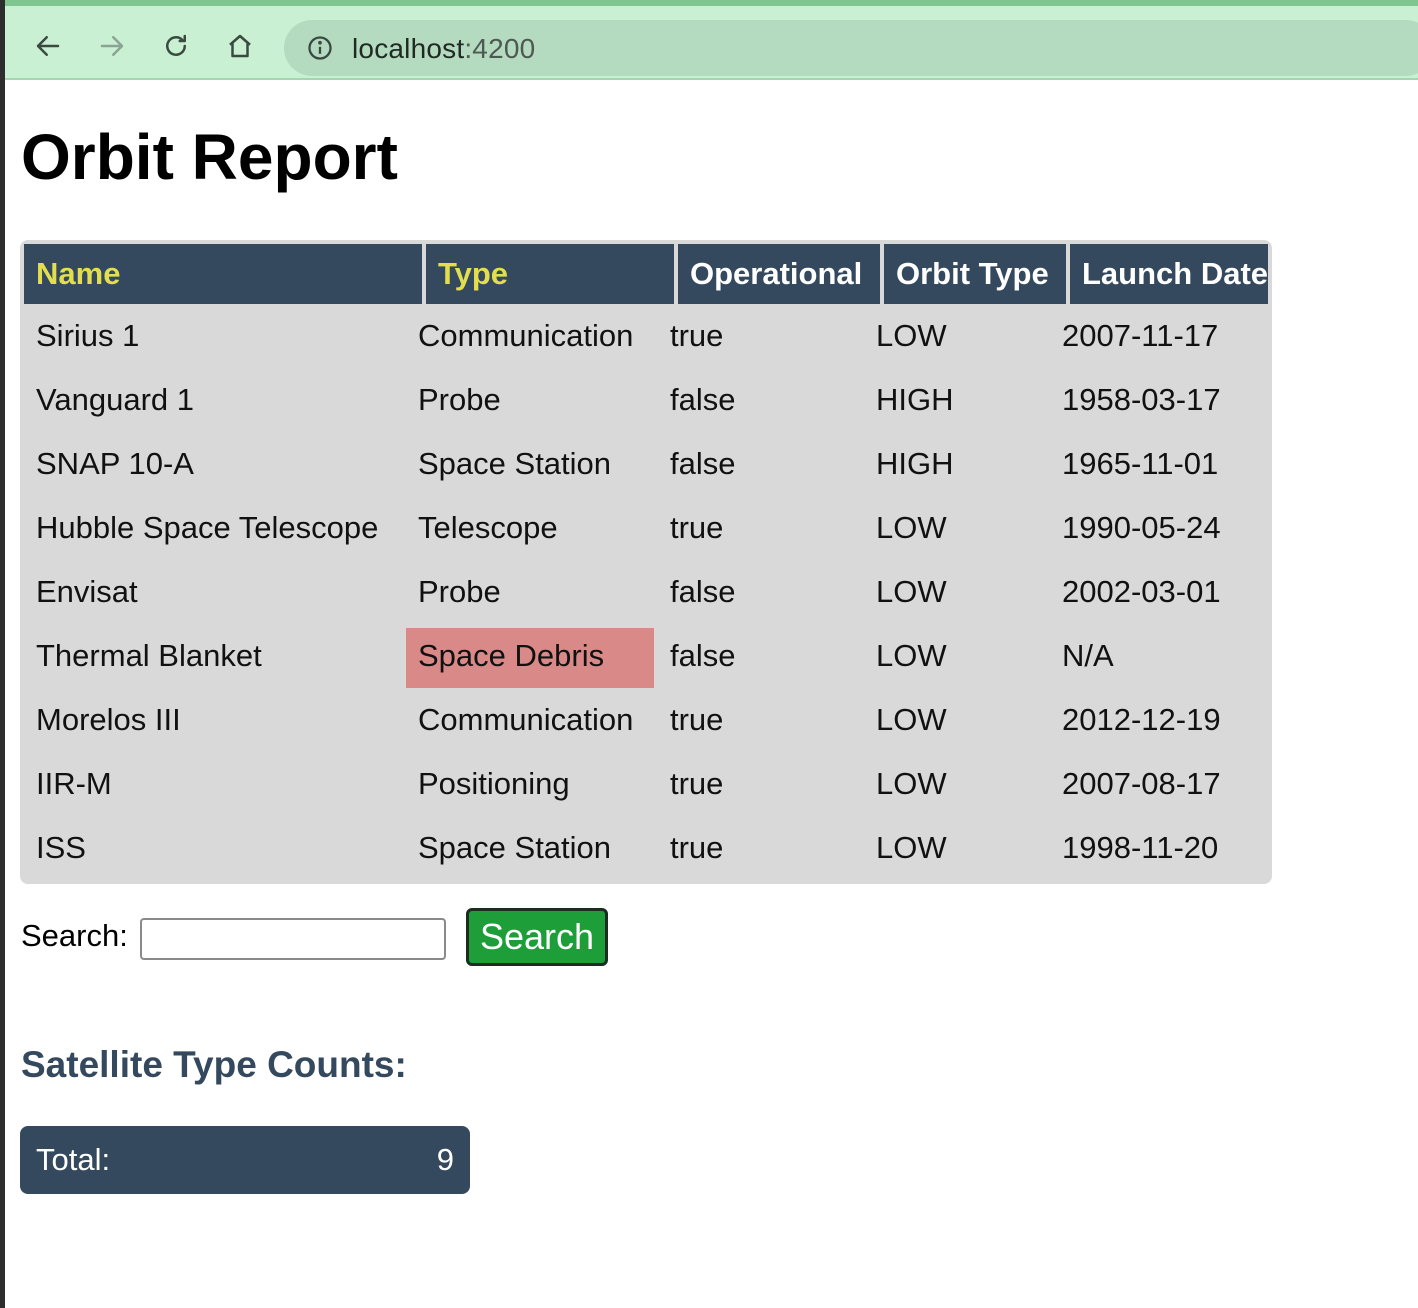 The image size is (1418, 1308). Describe the element at coordinates (1140, 335) in the screenshot. I see `cell-launch-date: 2007-11-17` at that location.